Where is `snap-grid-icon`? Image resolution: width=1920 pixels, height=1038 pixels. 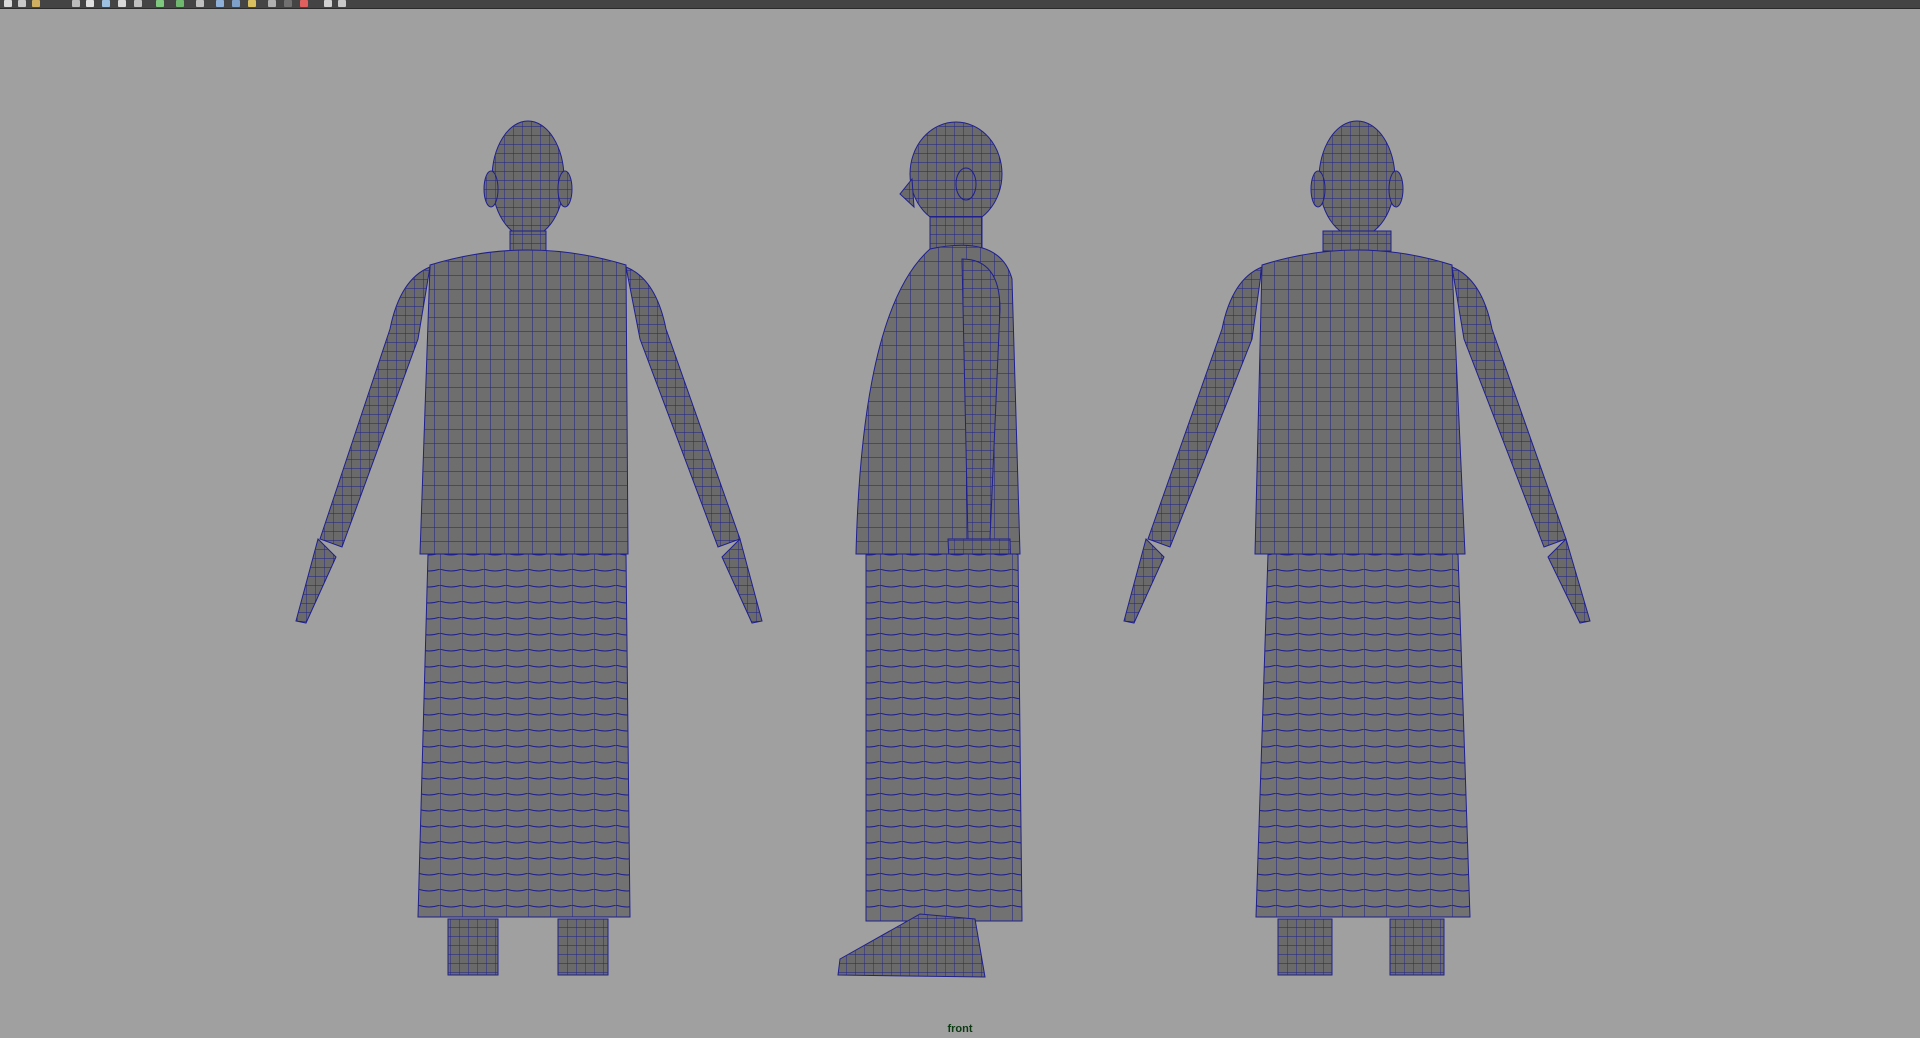
snap-grid-icon is located at coordinates (76, 3).